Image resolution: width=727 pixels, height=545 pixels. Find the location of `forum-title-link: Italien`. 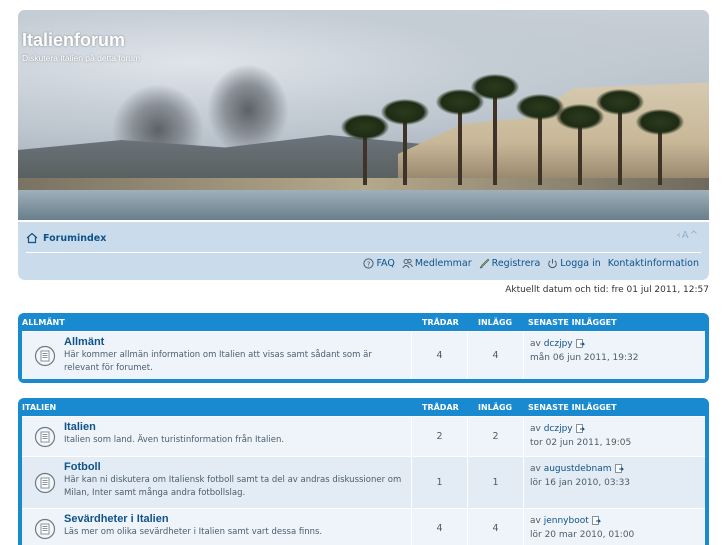

forum-title-link: Italien is located at coordinates (234, 427).